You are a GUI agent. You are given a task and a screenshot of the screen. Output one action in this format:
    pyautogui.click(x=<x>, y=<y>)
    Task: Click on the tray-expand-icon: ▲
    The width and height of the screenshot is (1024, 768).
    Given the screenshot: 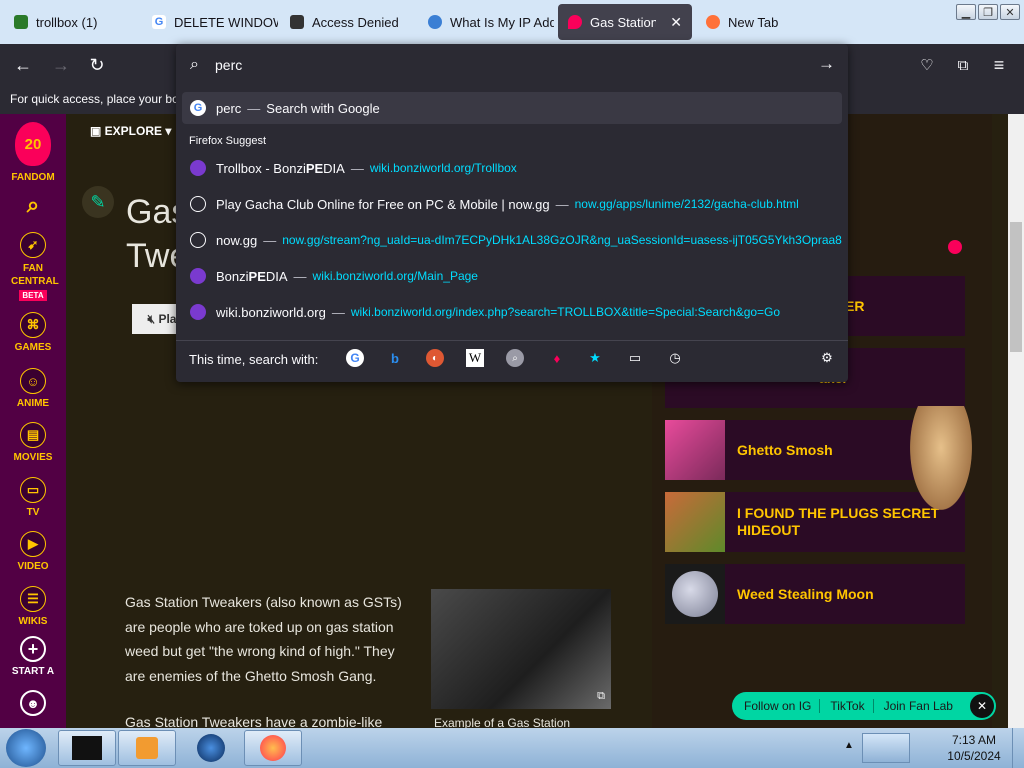 What is the action you would take?
    pyautogui.click(x=849, y=745)
    